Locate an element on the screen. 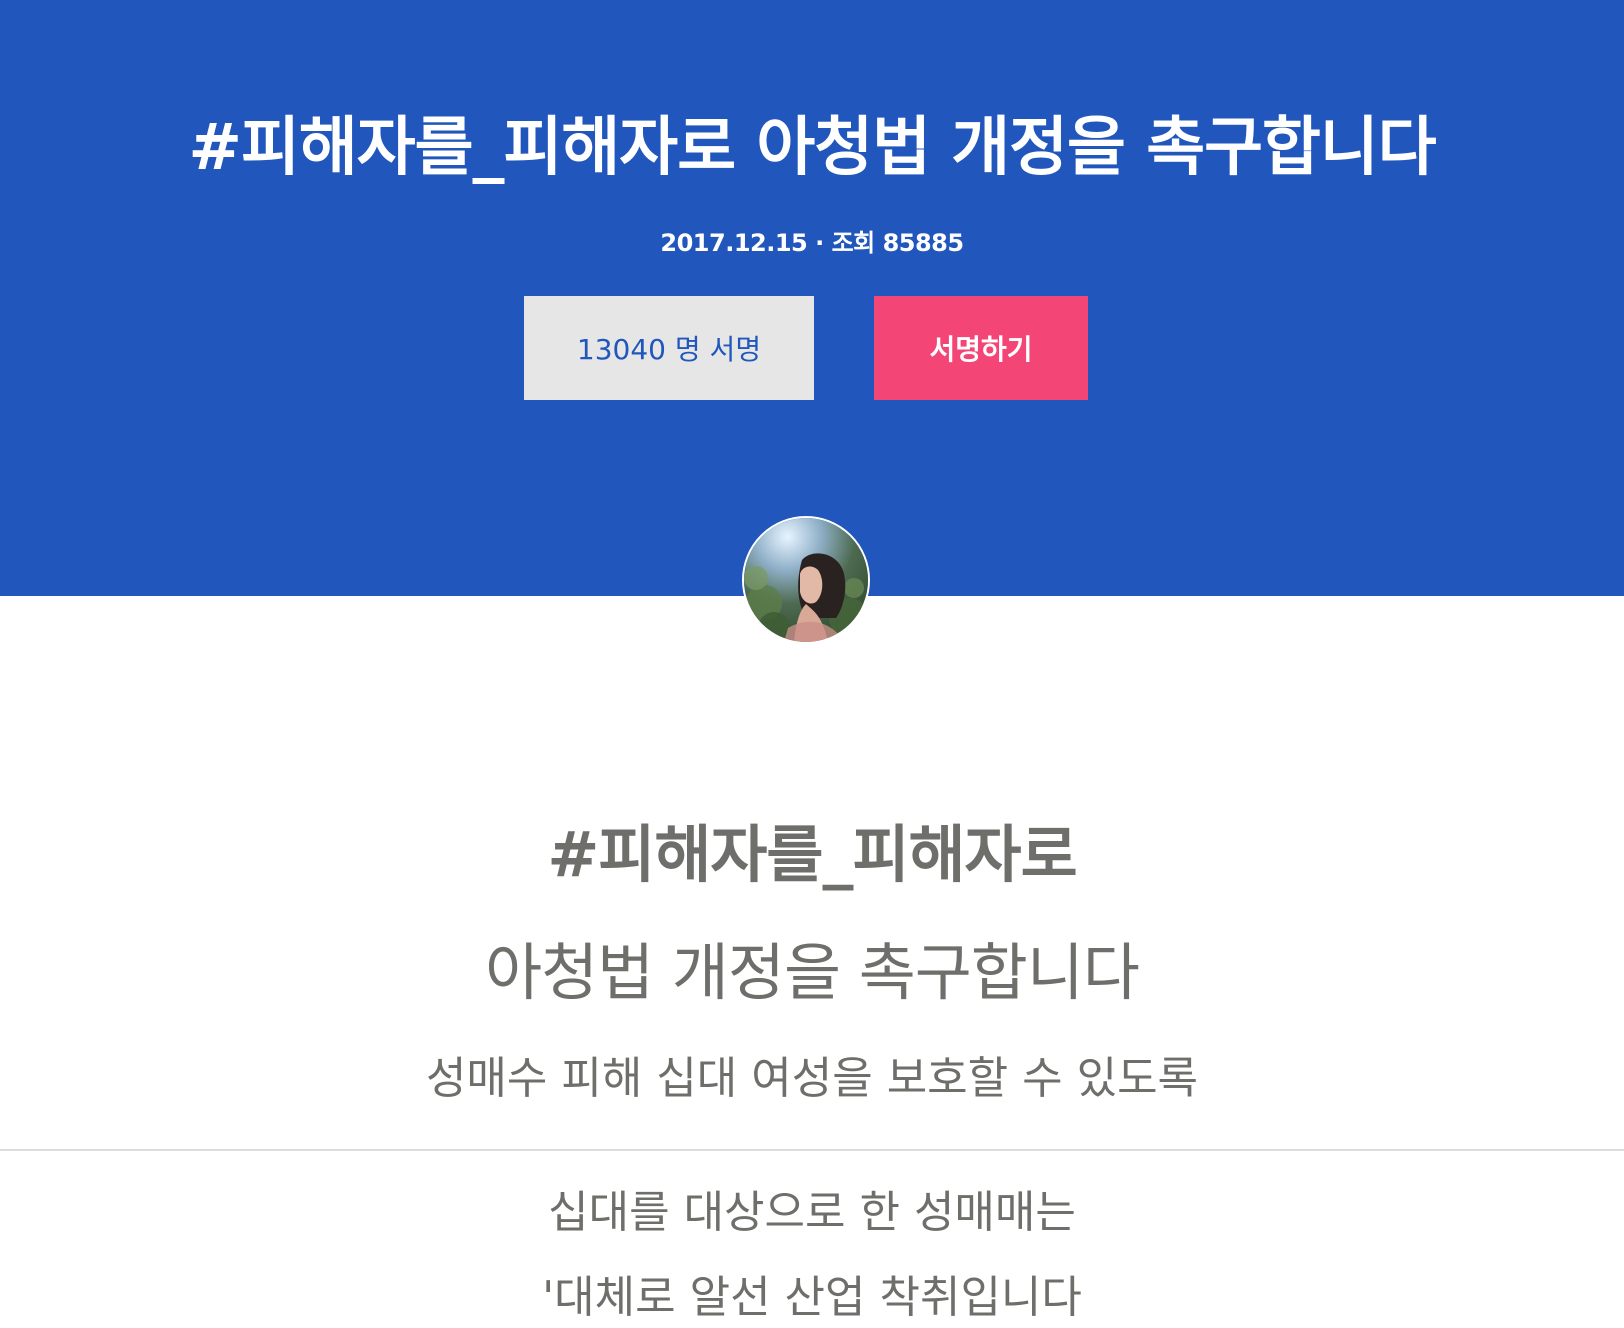 The width and height of the screenshot is (1624, 1328). petition-meta: 2017.12.15 · 조회 85885 is located at coordinates (812, 243).